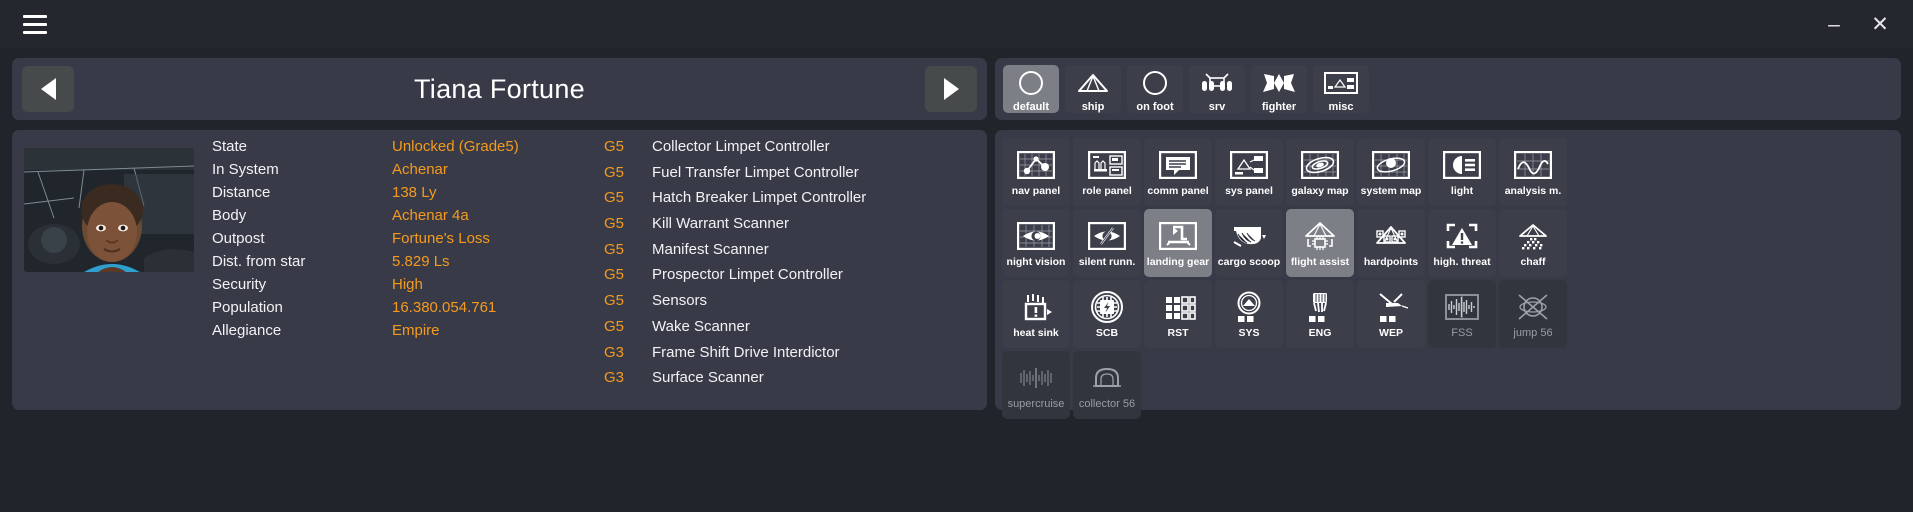 The image size is (1913, 512). What do you see at coordinates (499, 89) in the screenshot?
I see `engineer-header: Tiana Fortune` at bounding box center [499, 89].